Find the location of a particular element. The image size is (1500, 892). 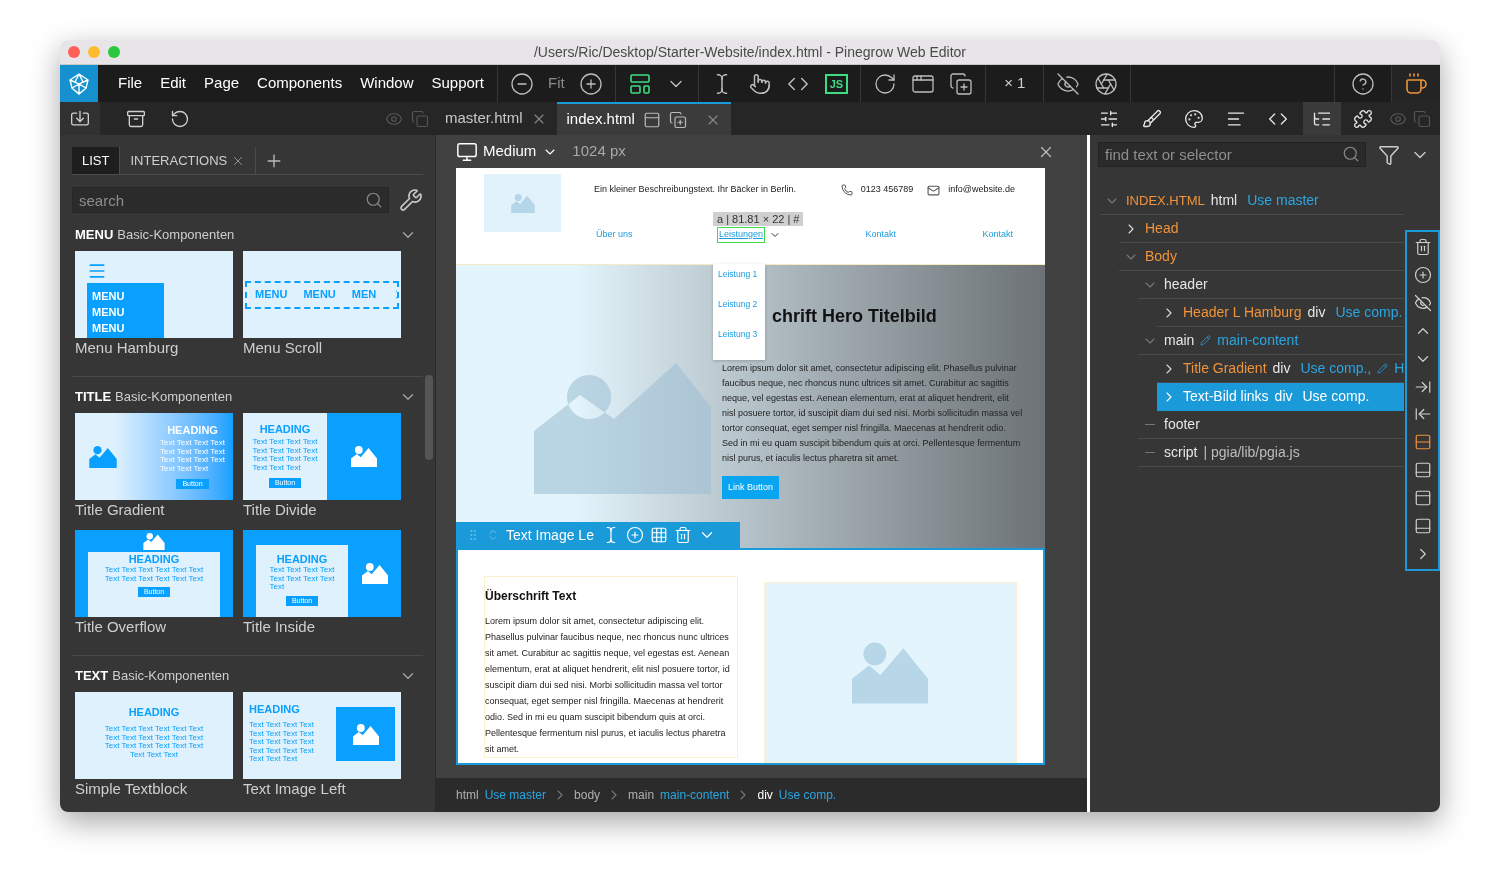

breadcrumb-tag: html is located at coordinates (467, 795).